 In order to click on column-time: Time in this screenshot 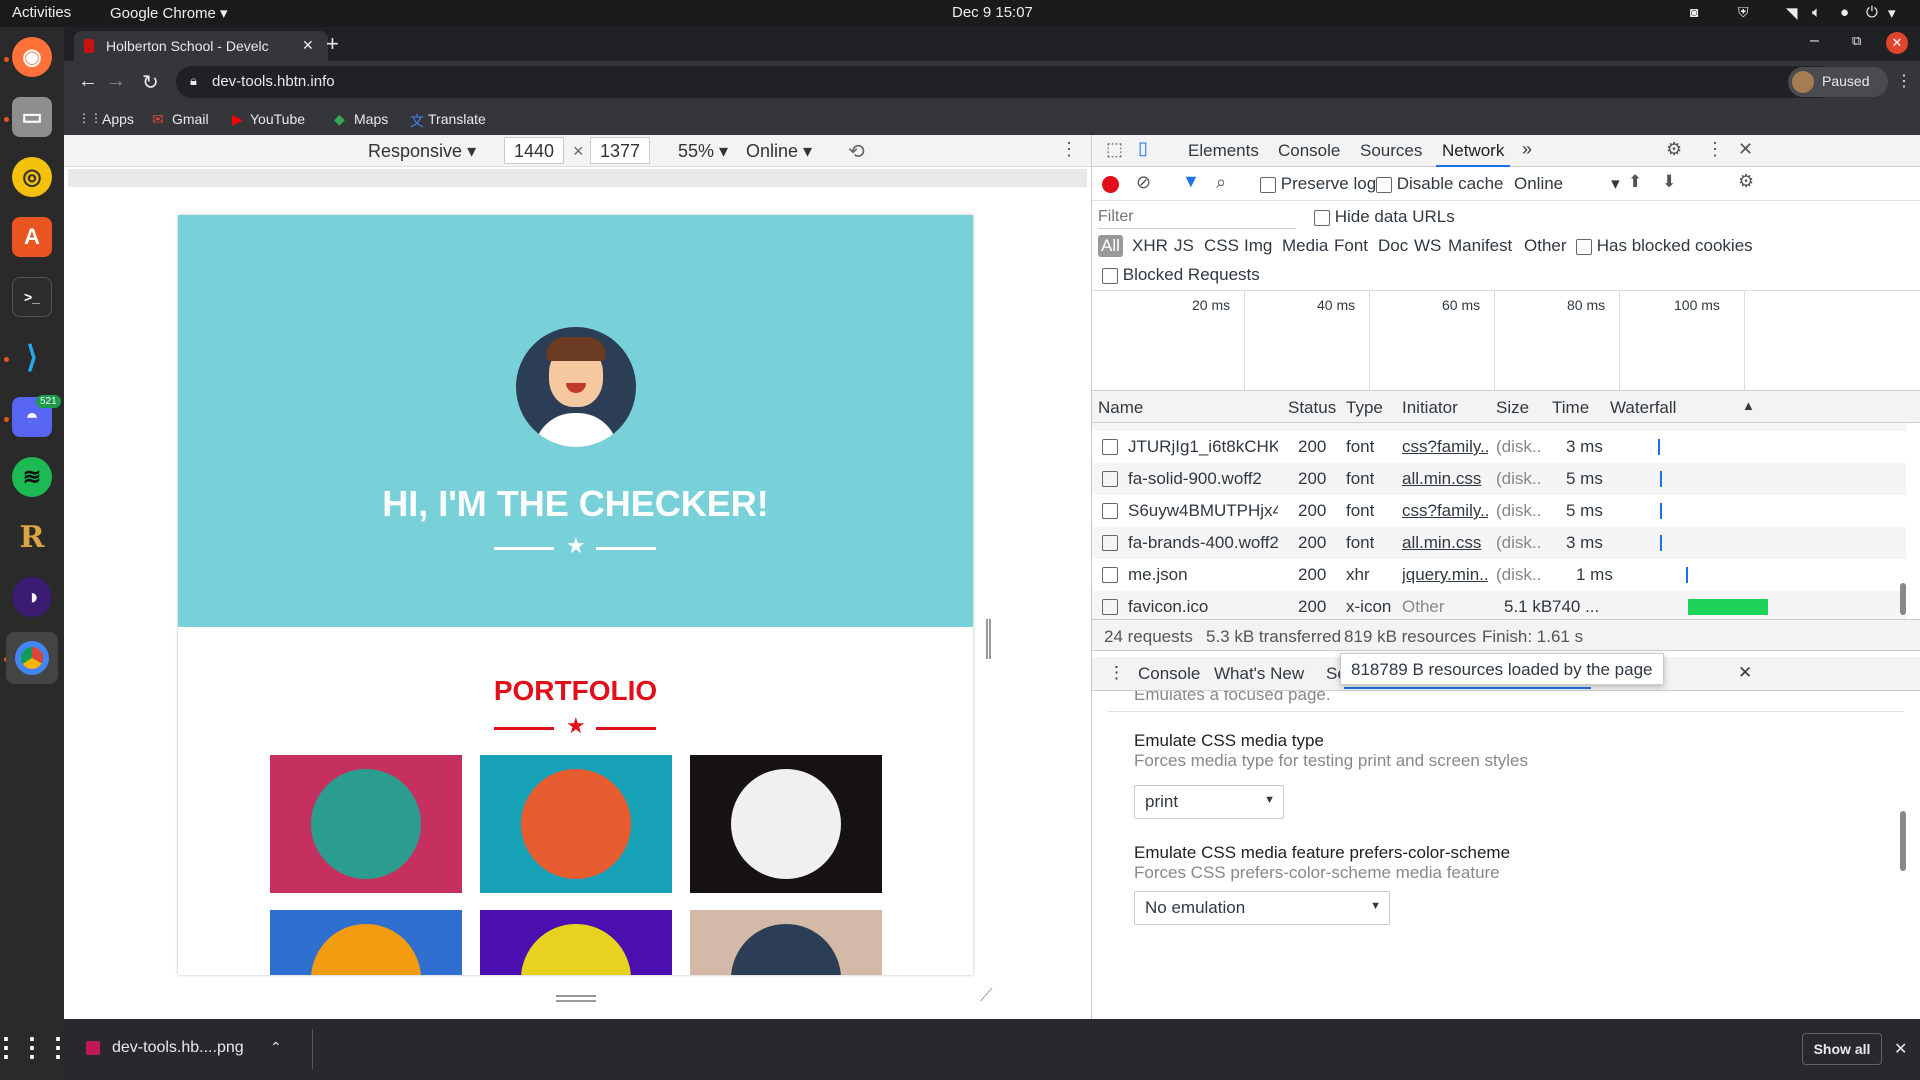, I will do `click(1570, 408)`.